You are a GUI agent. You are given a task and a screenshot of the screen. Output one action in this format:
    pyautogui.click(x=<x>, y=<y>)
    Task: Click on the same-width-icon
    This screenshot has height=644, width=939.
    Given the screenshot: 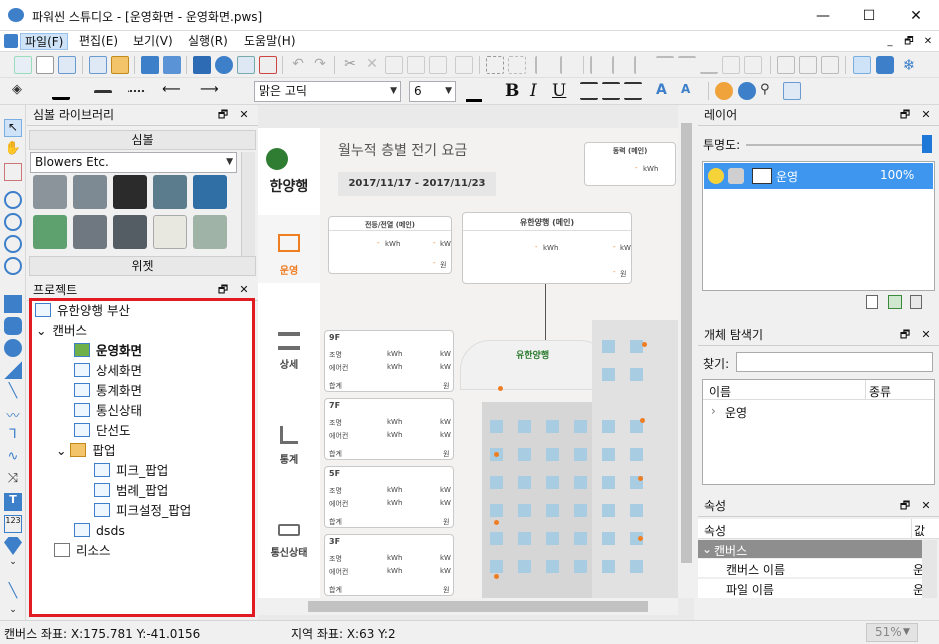 What is the action you would take?
    pyautogui.click(x=731, y=65)
    